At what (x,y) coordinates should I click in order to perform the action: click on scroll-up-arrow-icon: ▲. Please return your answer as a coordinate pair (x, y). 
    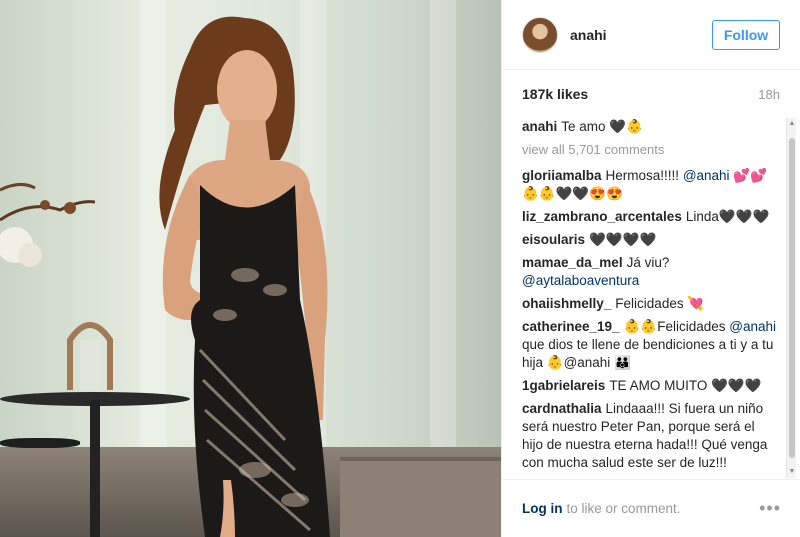
    Looking at the image, I should click on (792, 124).